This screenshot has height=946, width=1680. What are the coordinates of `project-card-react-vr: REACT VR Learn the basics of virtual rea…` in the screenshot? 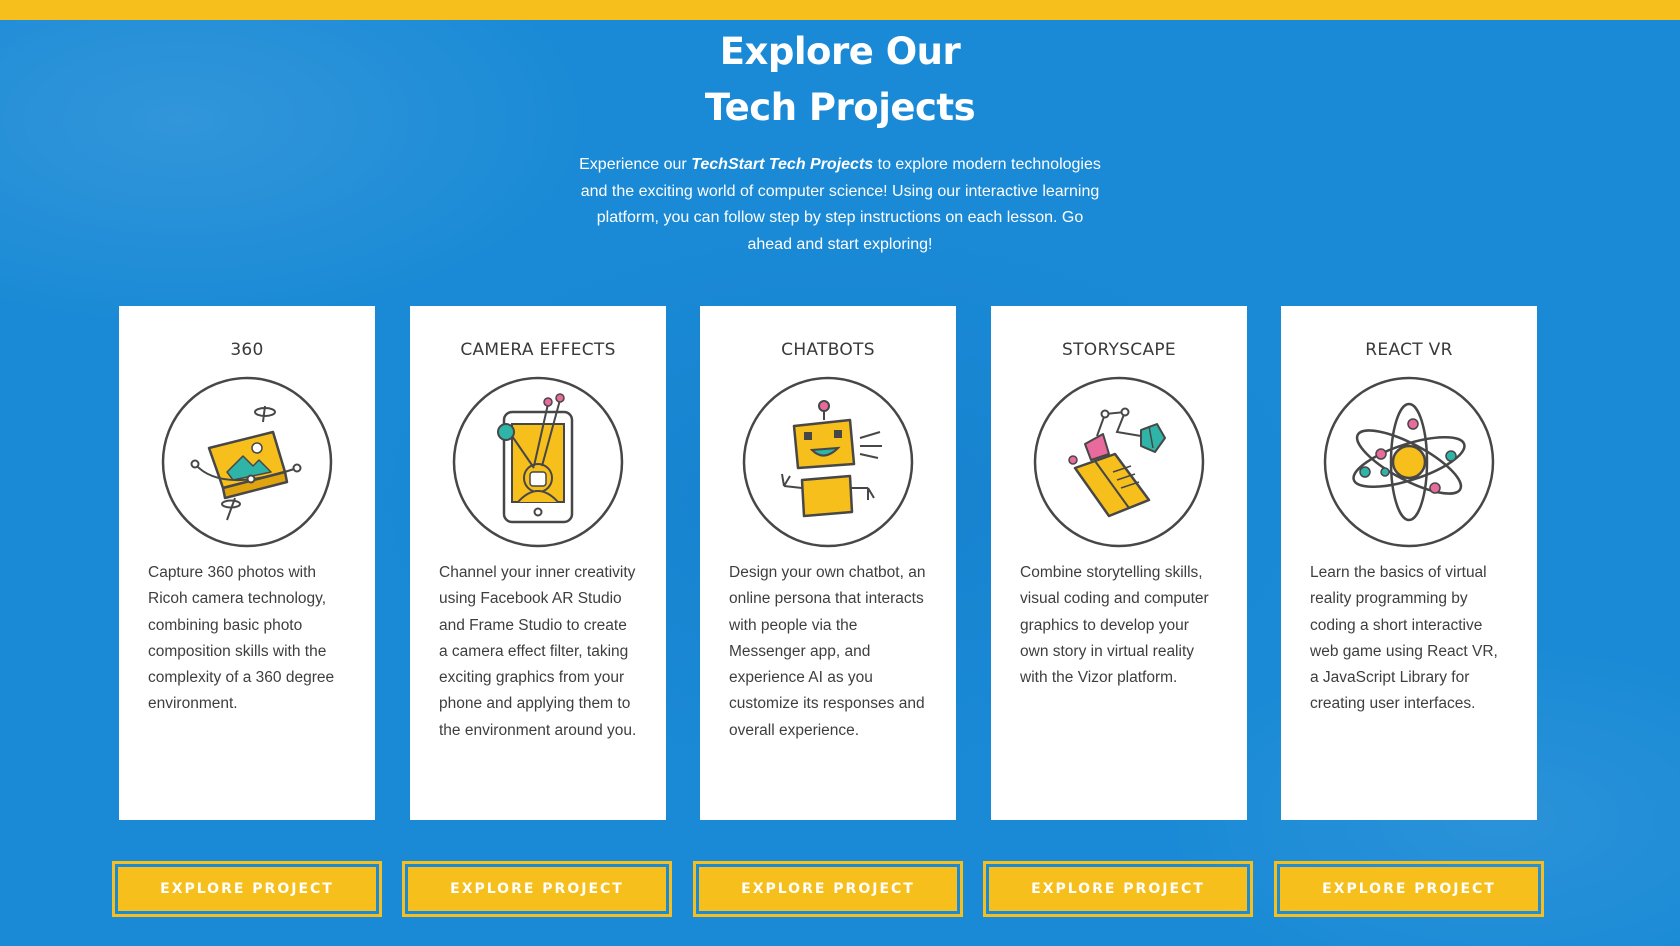 It's located at (1409, 563).